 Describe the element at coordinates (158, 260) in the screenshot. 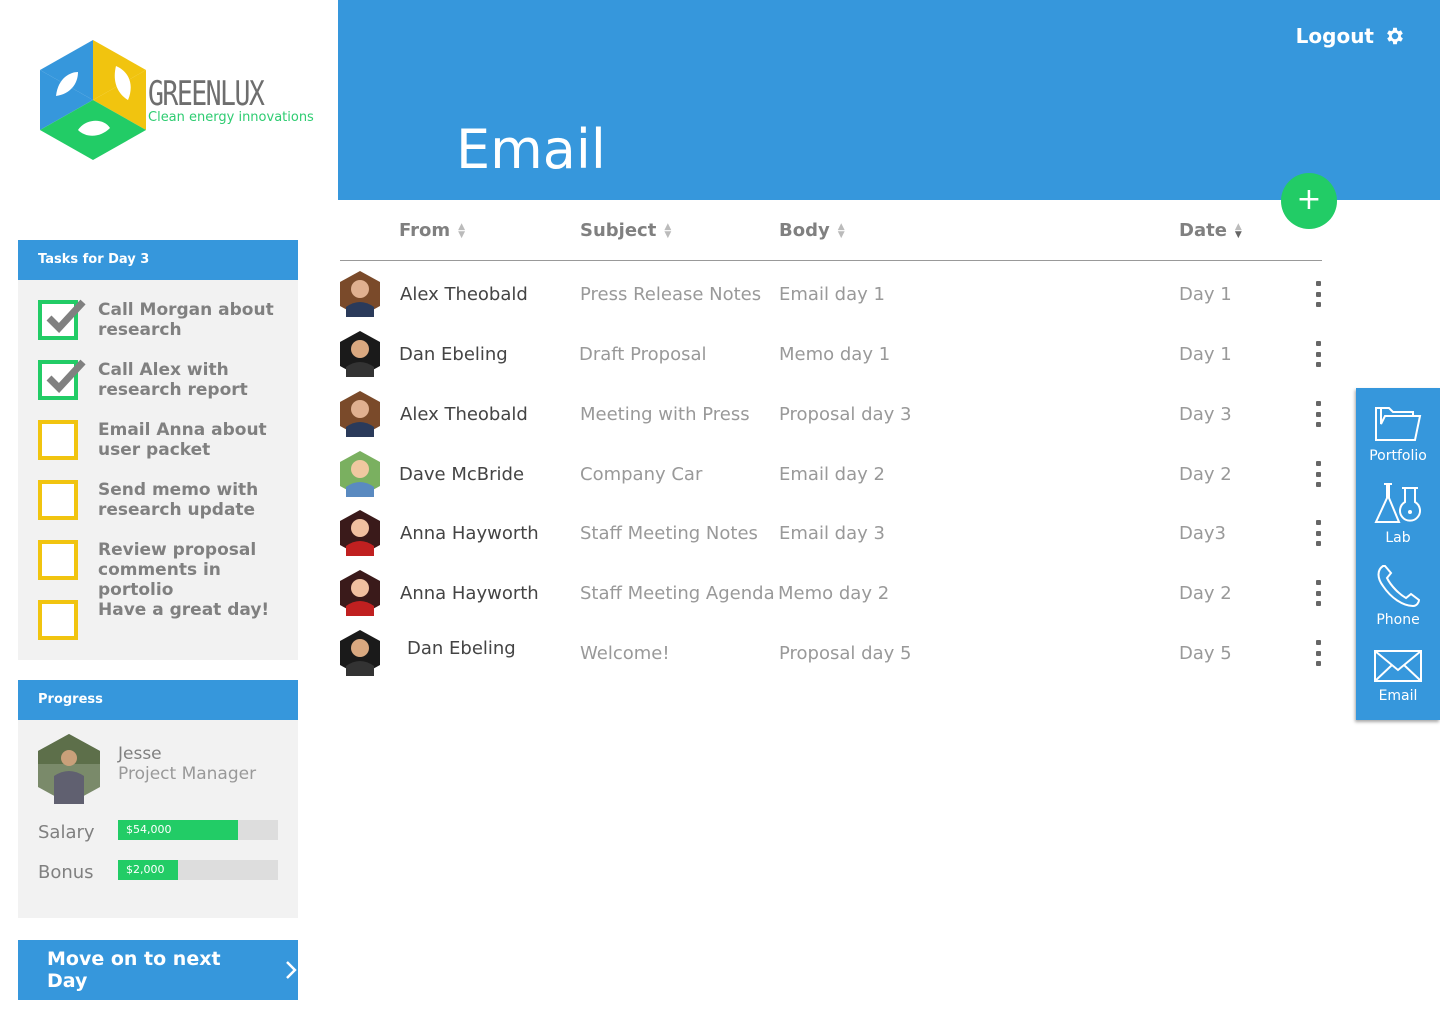

I see `tasks-panel-title: Tasks for Day 3` at that location.